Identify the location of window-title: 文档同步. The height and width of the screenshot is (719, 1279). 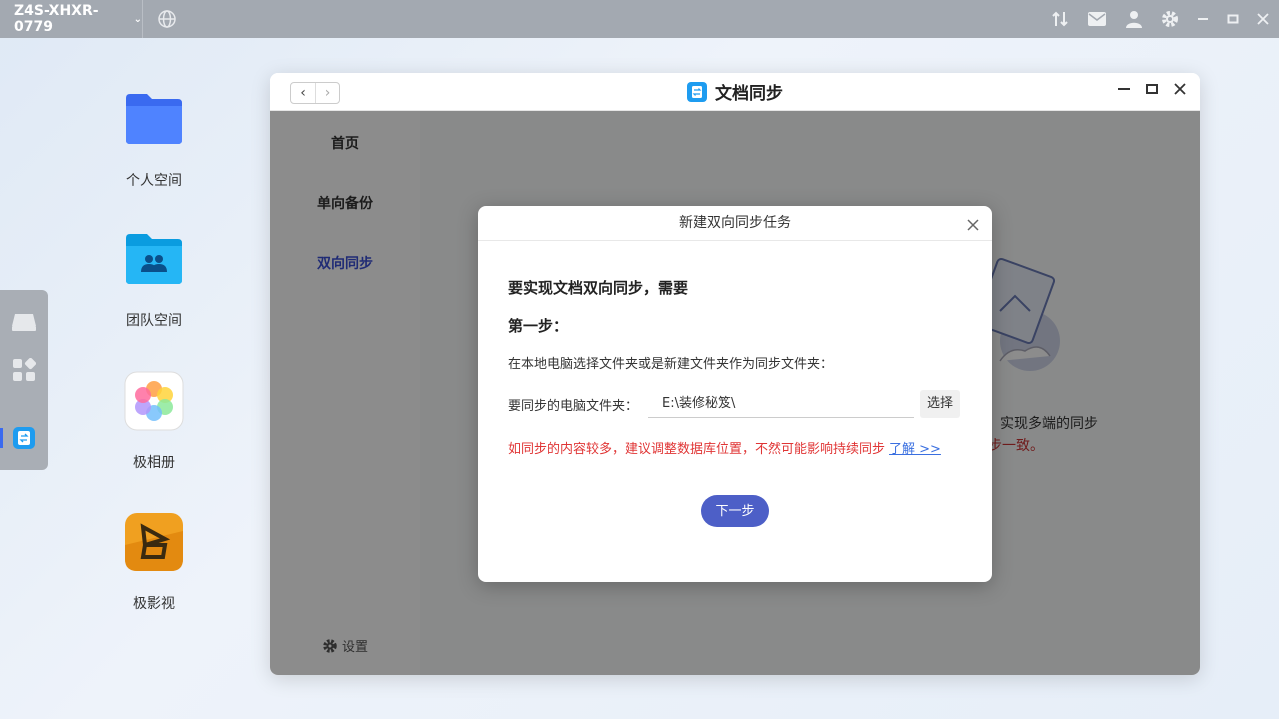
(735, 91).